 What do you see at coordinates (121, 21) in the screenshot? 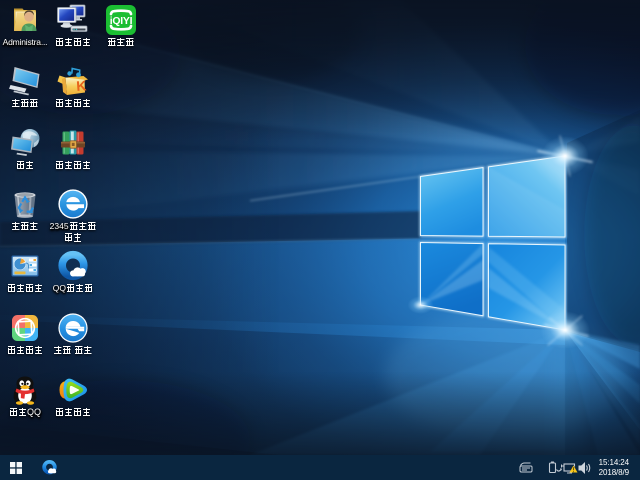
I see `svg-text: iQIYI` at bounding box center [121, 21].